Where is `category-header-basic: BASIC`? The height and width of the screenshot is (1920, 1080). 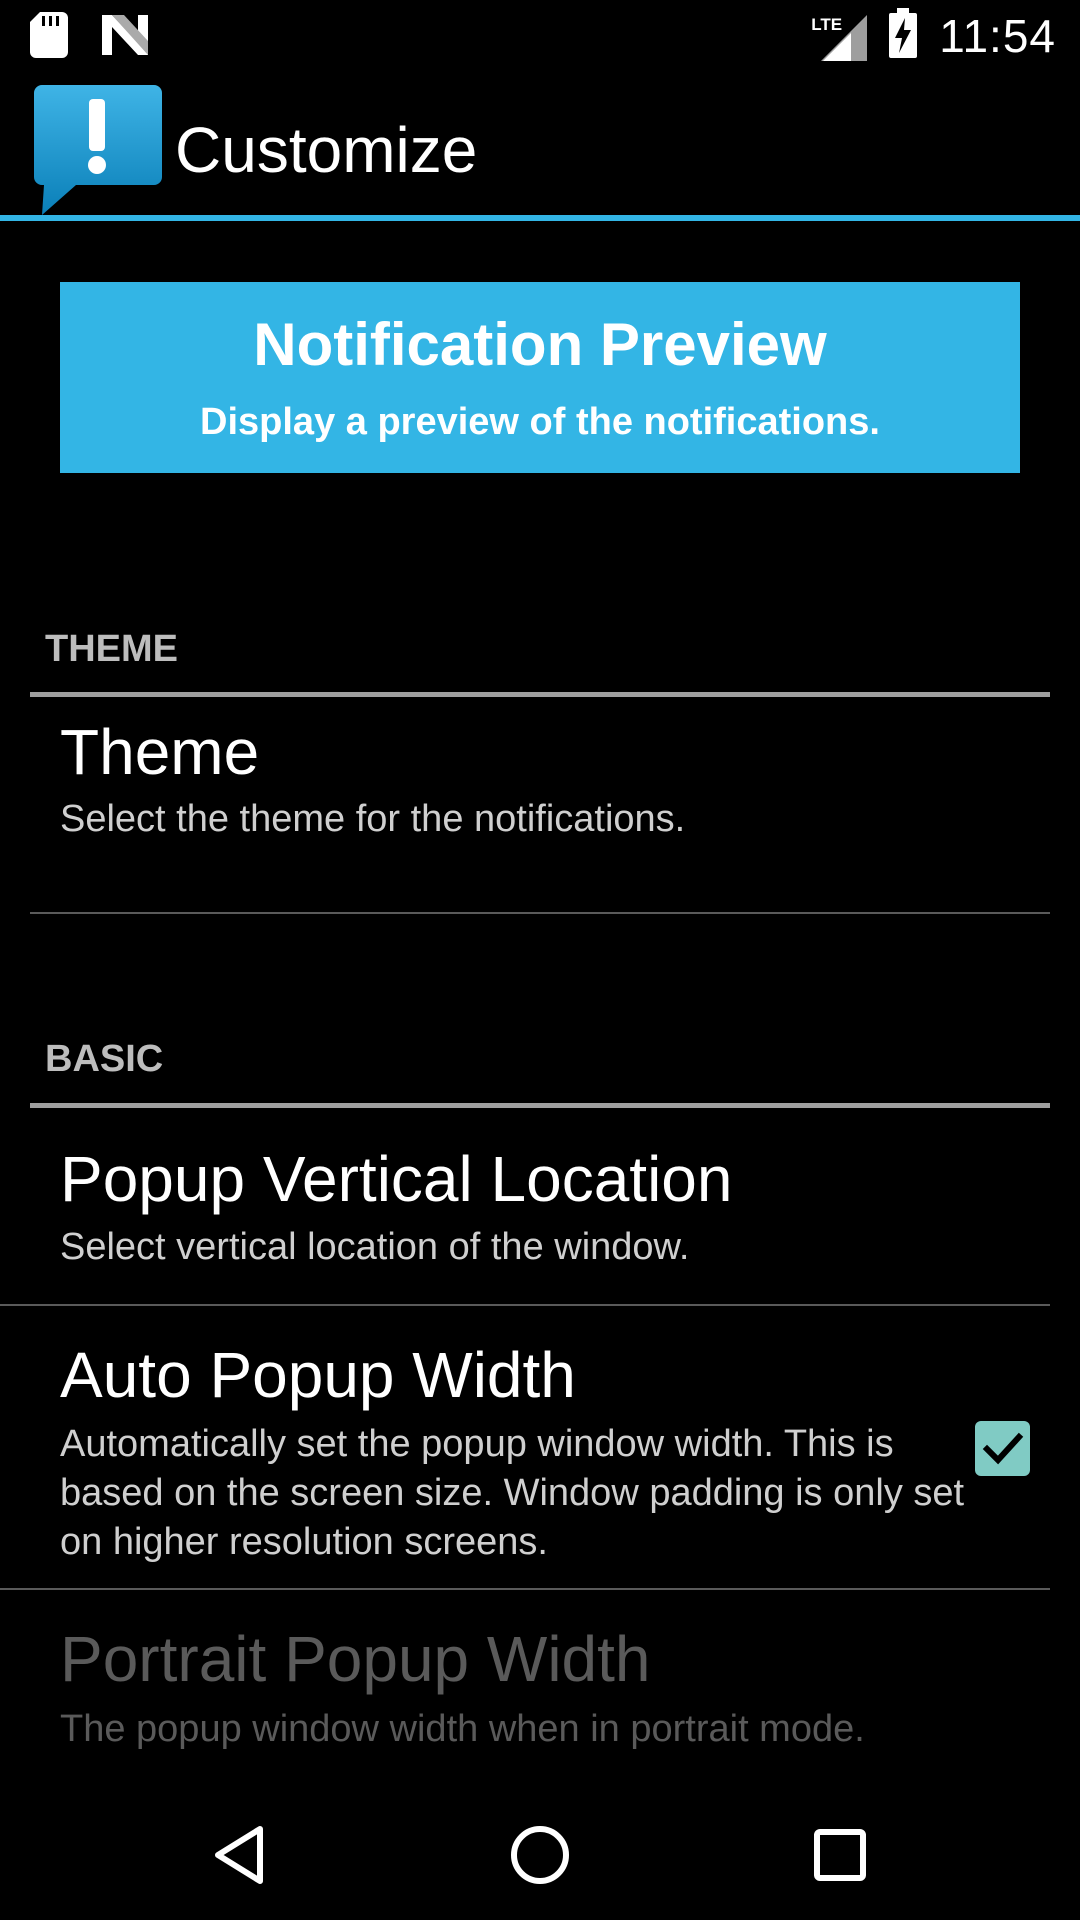 category-header-basic: BASIC is located at coordinates (104, 1059).